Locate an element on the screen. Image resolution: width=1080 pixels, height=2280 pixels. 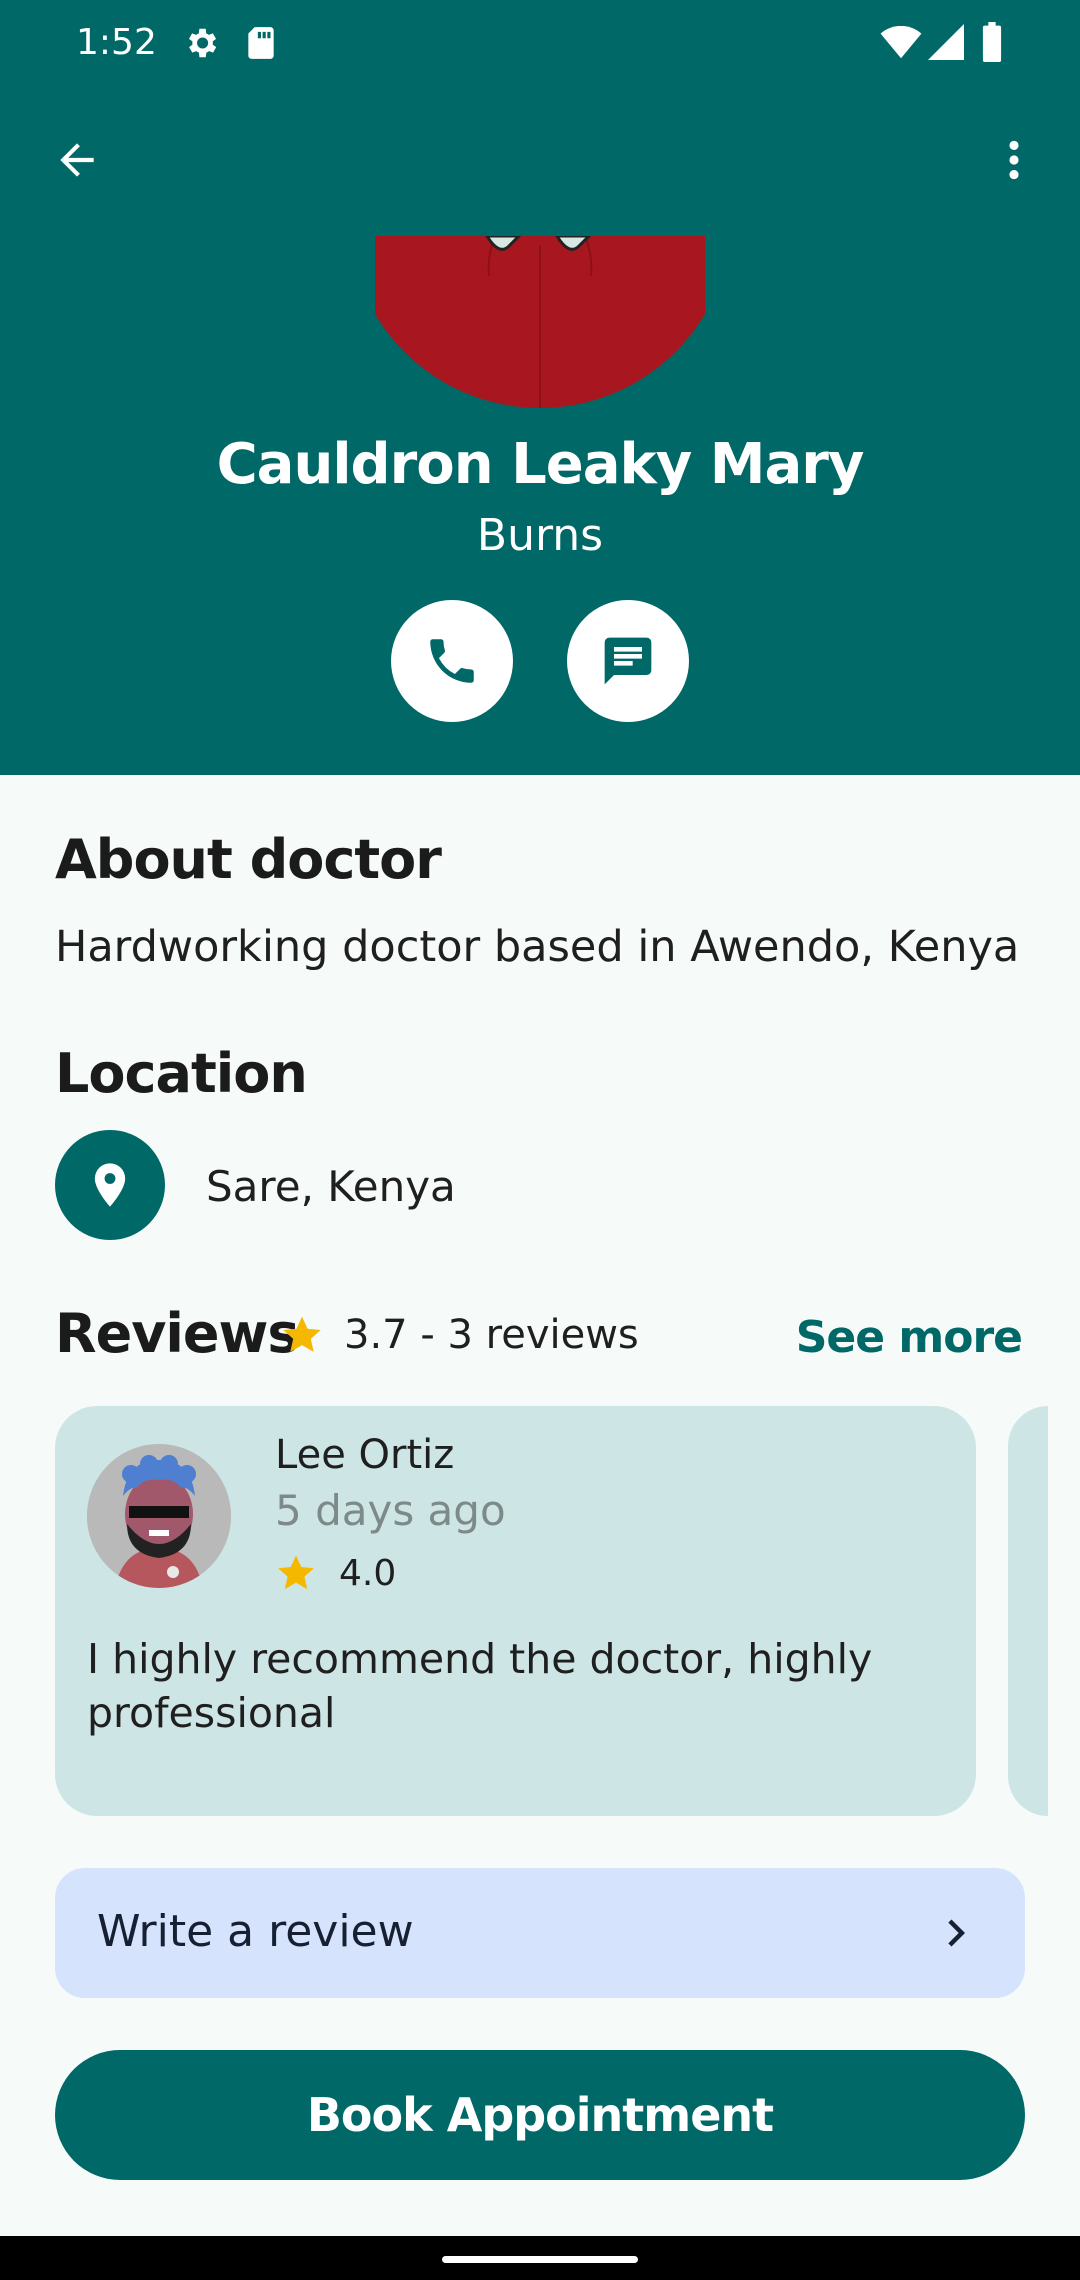
write-review-label: Write a review is located at coordinates (255, 1931).